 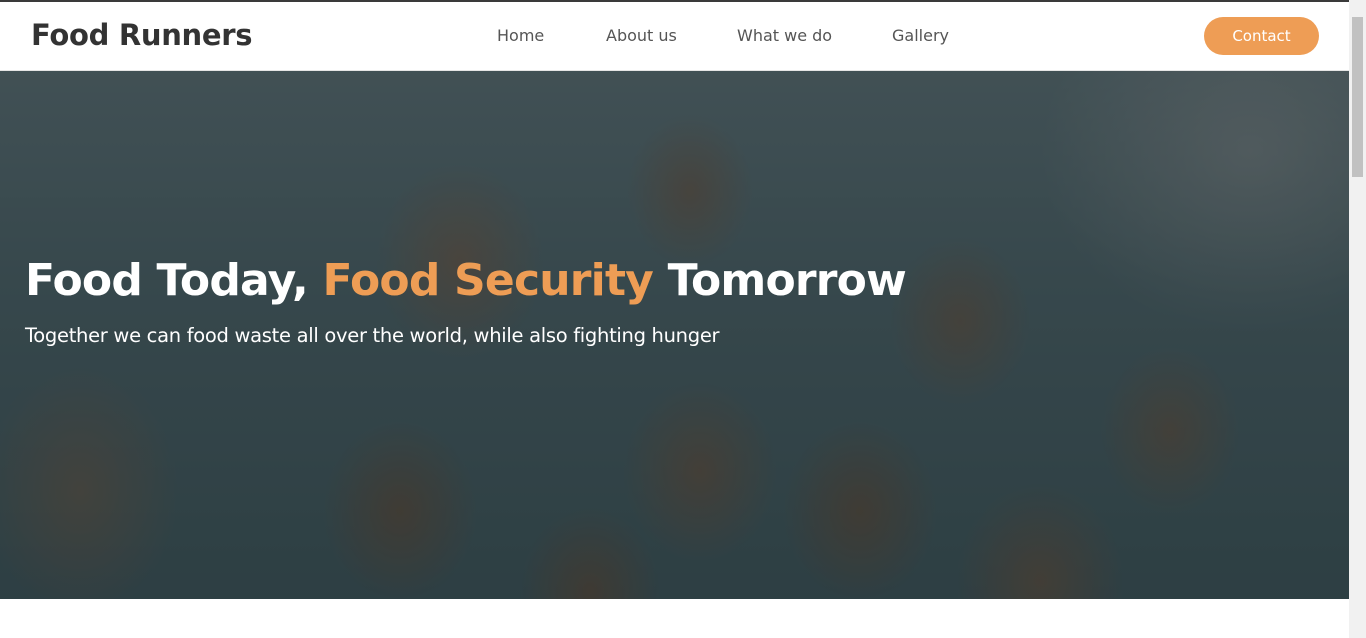 What do you see at coordinates (780, 280) in the screenshot?
I see `hero-title-part2: Tomorrow` at bounding box center [780, 280].